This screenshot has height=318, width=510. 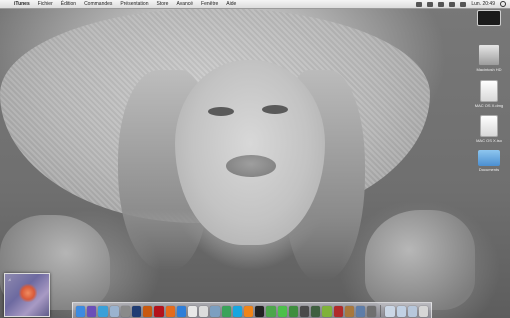 I want to click on desktop-icon-label: MAC OS X.iso, so click(x=489, y=140).